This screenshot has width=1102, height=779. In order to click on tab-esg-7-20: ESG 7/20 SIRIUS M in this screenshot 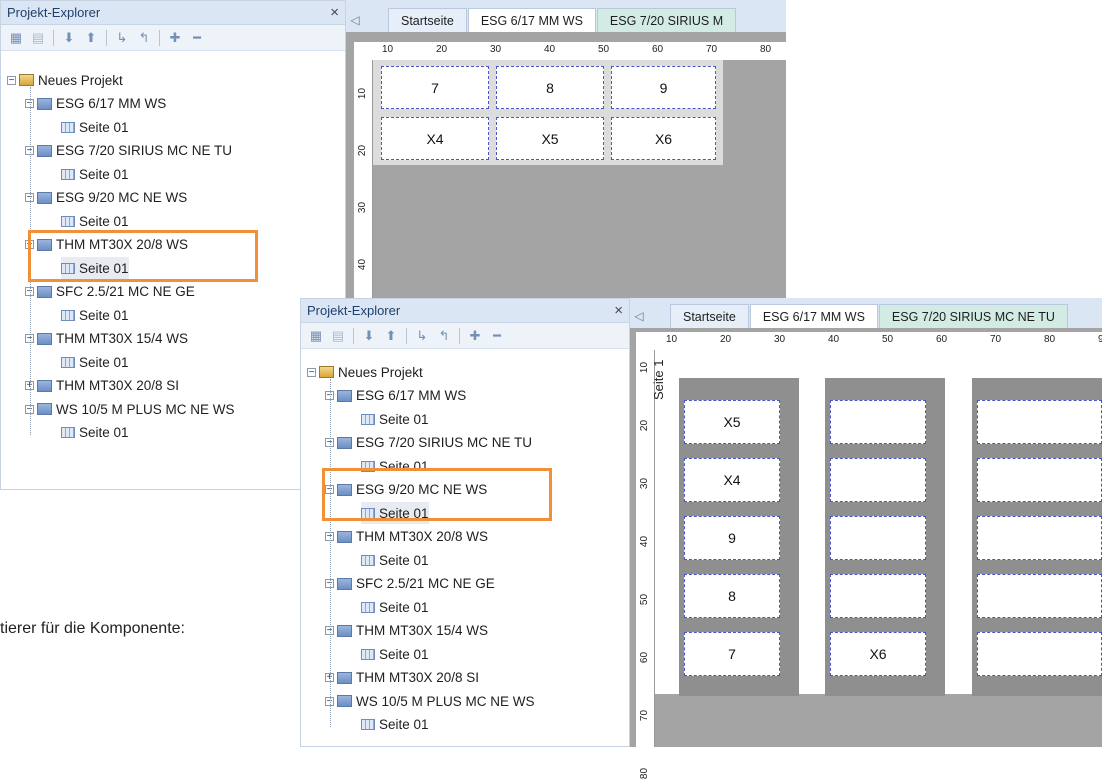, I will do `click(666, 20)`.